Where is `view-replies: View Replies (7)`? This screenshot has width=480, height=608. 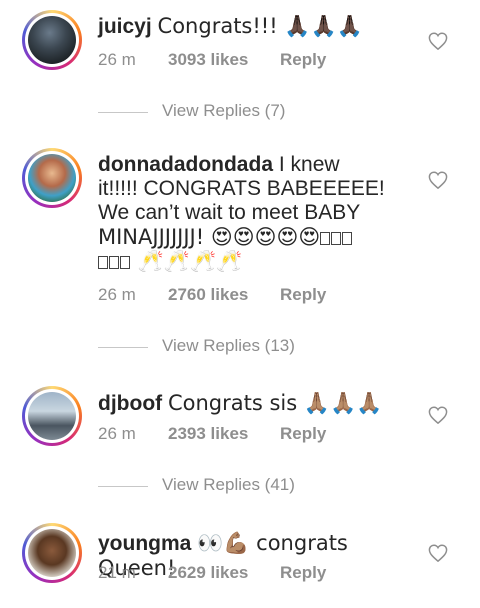 view-replies: View Replies (7) is located at coordinates (248, 111).